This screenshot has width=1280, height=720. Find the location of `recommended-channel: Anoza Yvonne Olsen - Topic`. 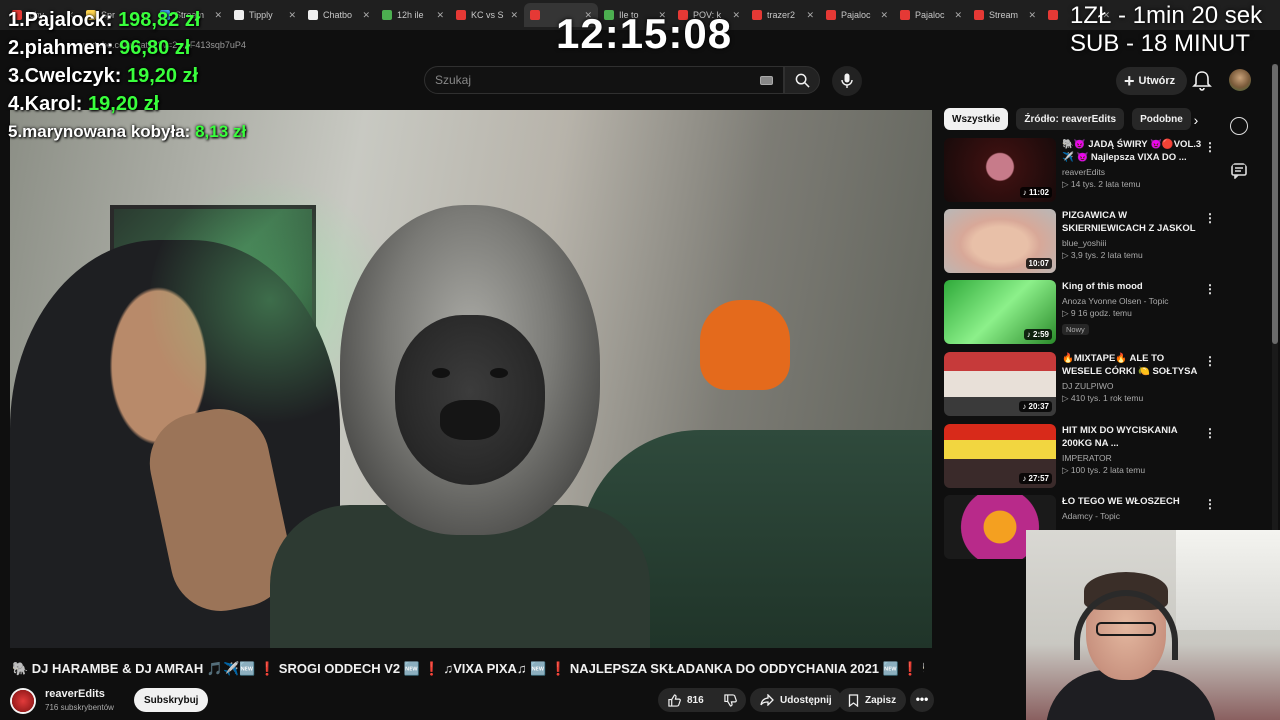

recommended-channel: Anoza Yvonne Olsen - Topic is located at coordinates (1134, 301).